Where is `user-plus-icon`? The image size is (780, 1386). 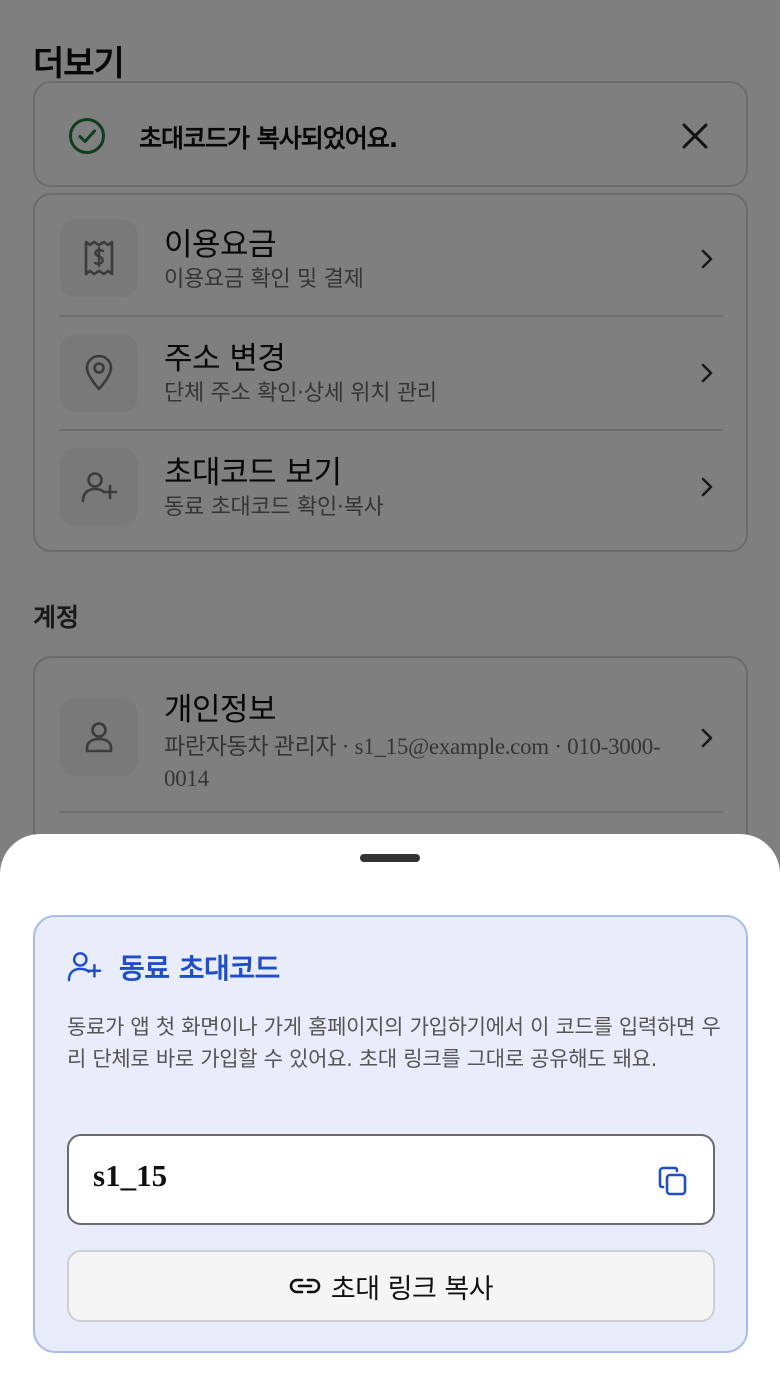 user-plus-icon is located at coordinates (84, 967).